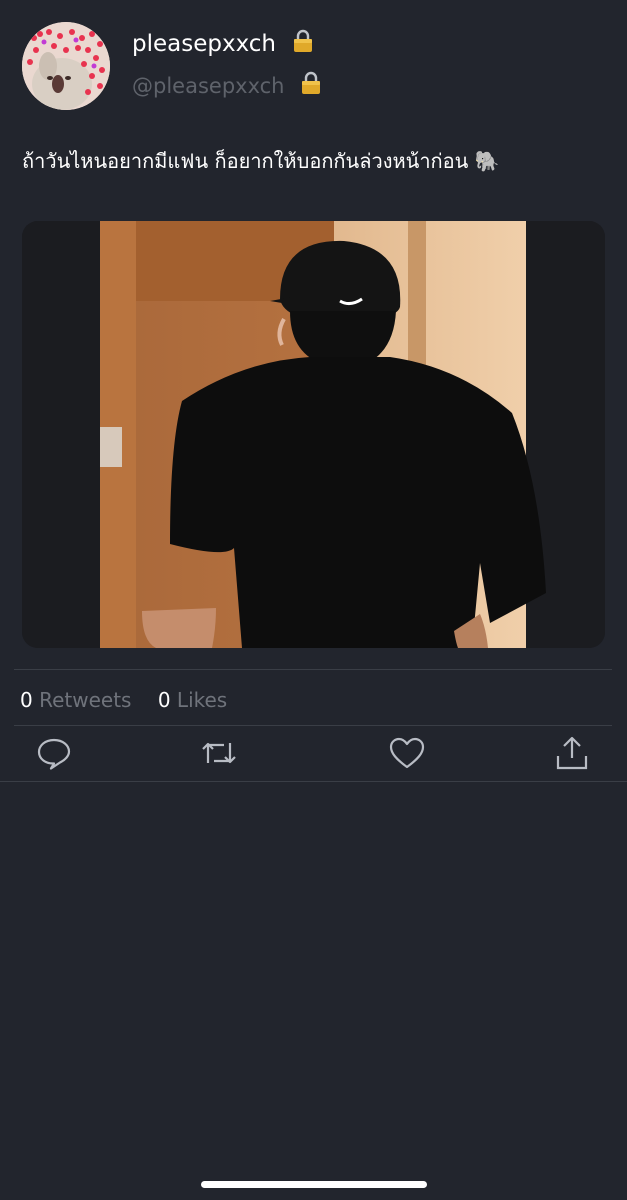 The image size is (627, 1200). I want to click on retweets-stat: 0 Retweets, so click(79, 700).